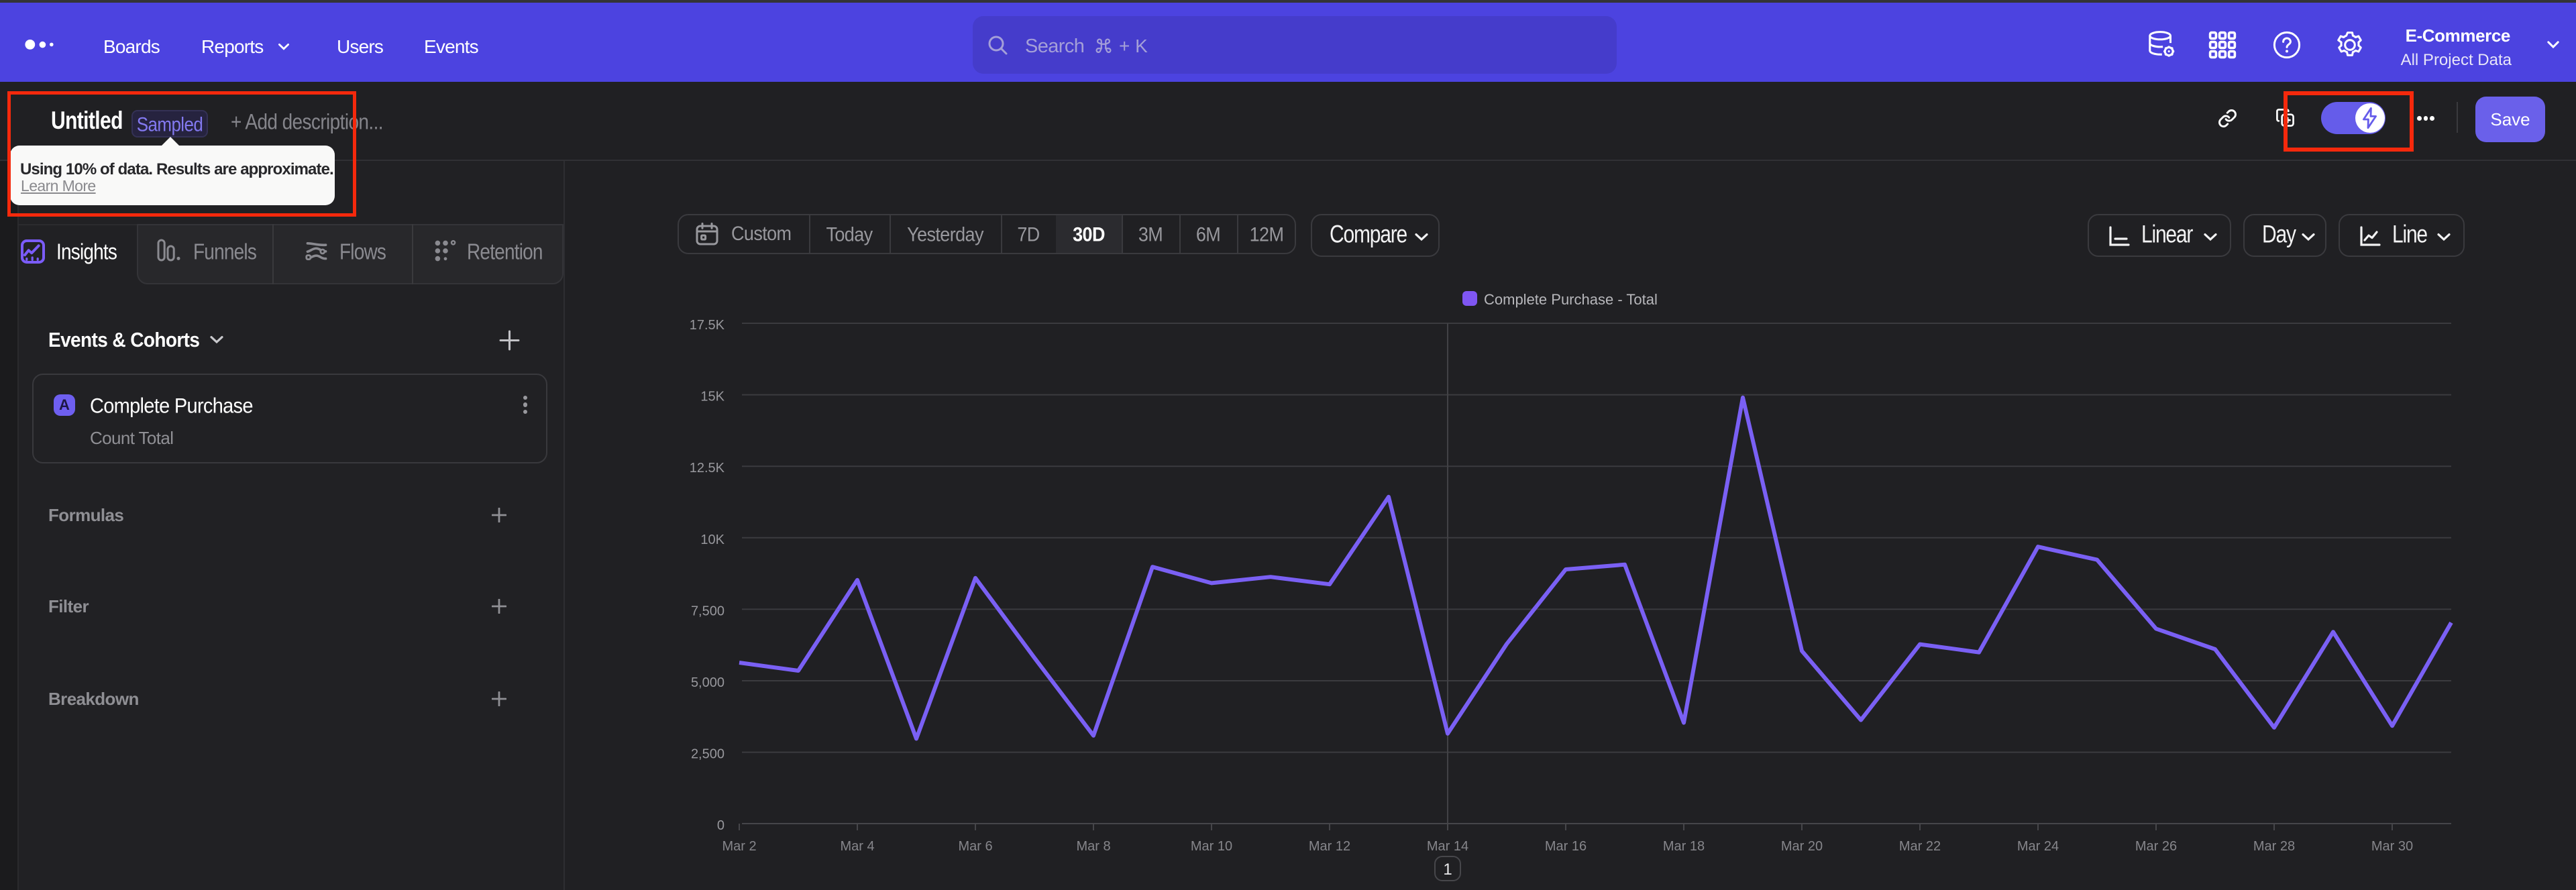  Describe the element at coordinates (1093, 846) in the screenshot. I see `svg-text: Mar 8` at that location.